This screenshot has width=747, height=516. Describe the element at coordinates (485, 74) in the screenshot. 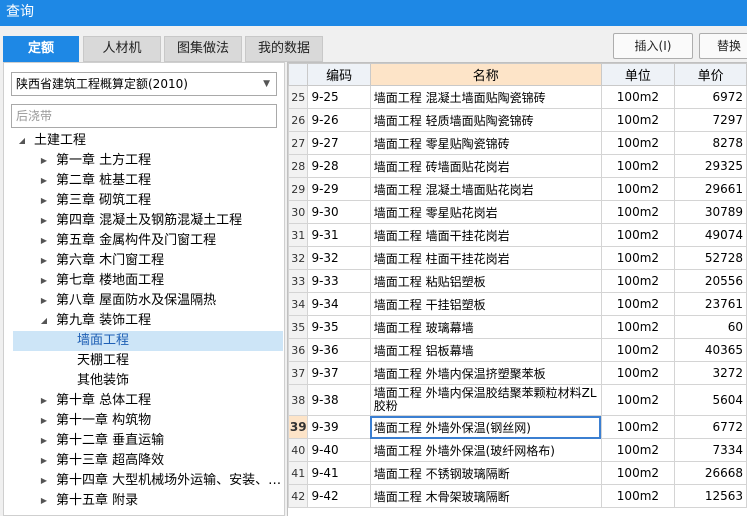

I see `column-header-name: 名称` at that location.